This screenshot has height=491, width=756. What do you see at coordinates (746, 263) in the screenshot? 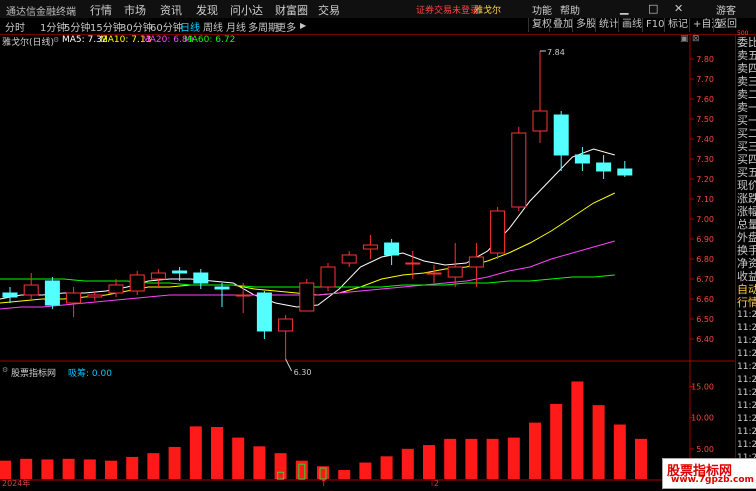
I see `quote-panel-item: 净资` at bounding box center [746, 263].